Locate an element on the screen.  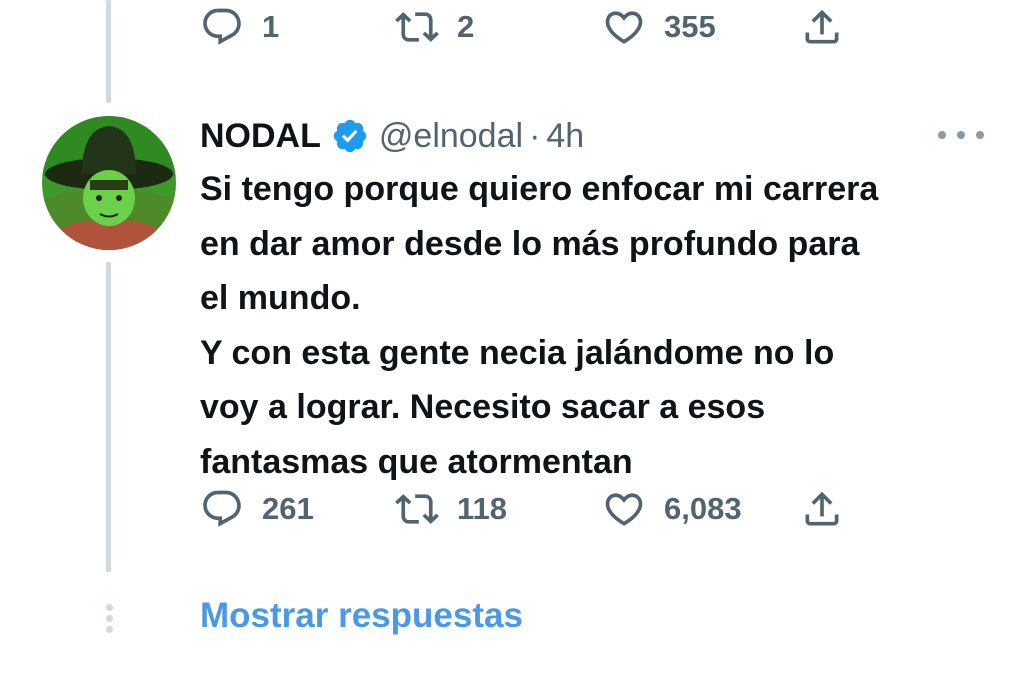
timestamp: 4h is located at coordinates (565, 136).